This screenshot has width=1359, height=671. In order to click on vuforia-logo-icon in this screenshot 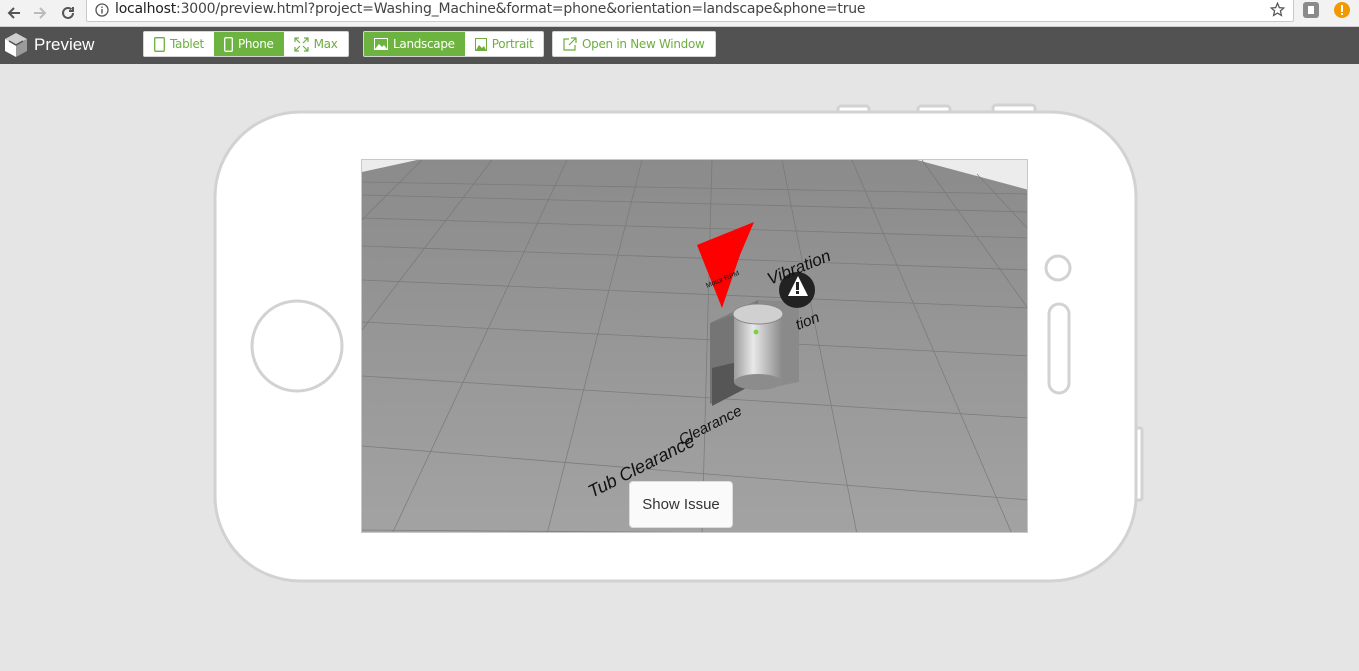, I will do `click(16, 45)`.